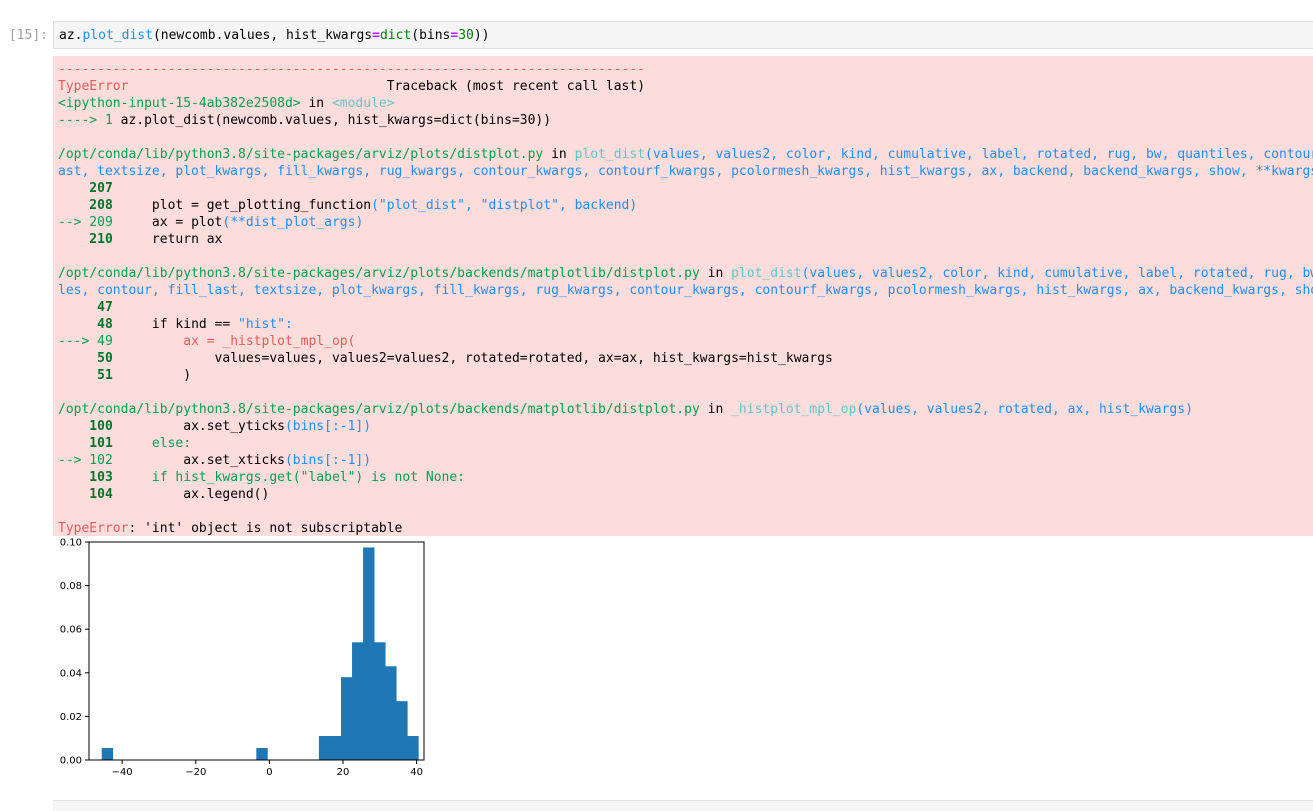 This screenshot has height=811, width=1313. Describe the element at coordinates (416, 772) in the screenshot. I see `x-tick-label: 40` at that location.